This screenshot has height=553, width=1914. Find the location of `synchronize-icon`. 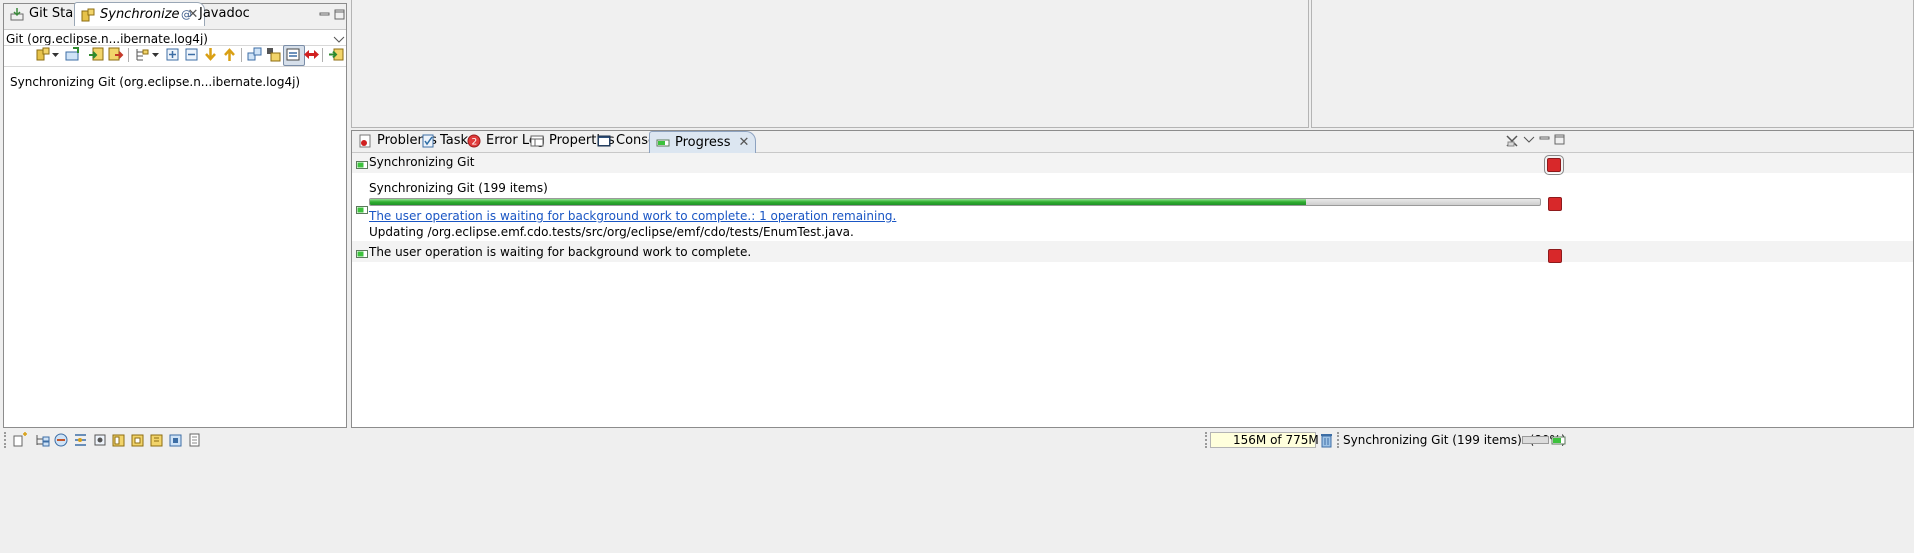

synchronize-icon is located at coordinates (88, 15).